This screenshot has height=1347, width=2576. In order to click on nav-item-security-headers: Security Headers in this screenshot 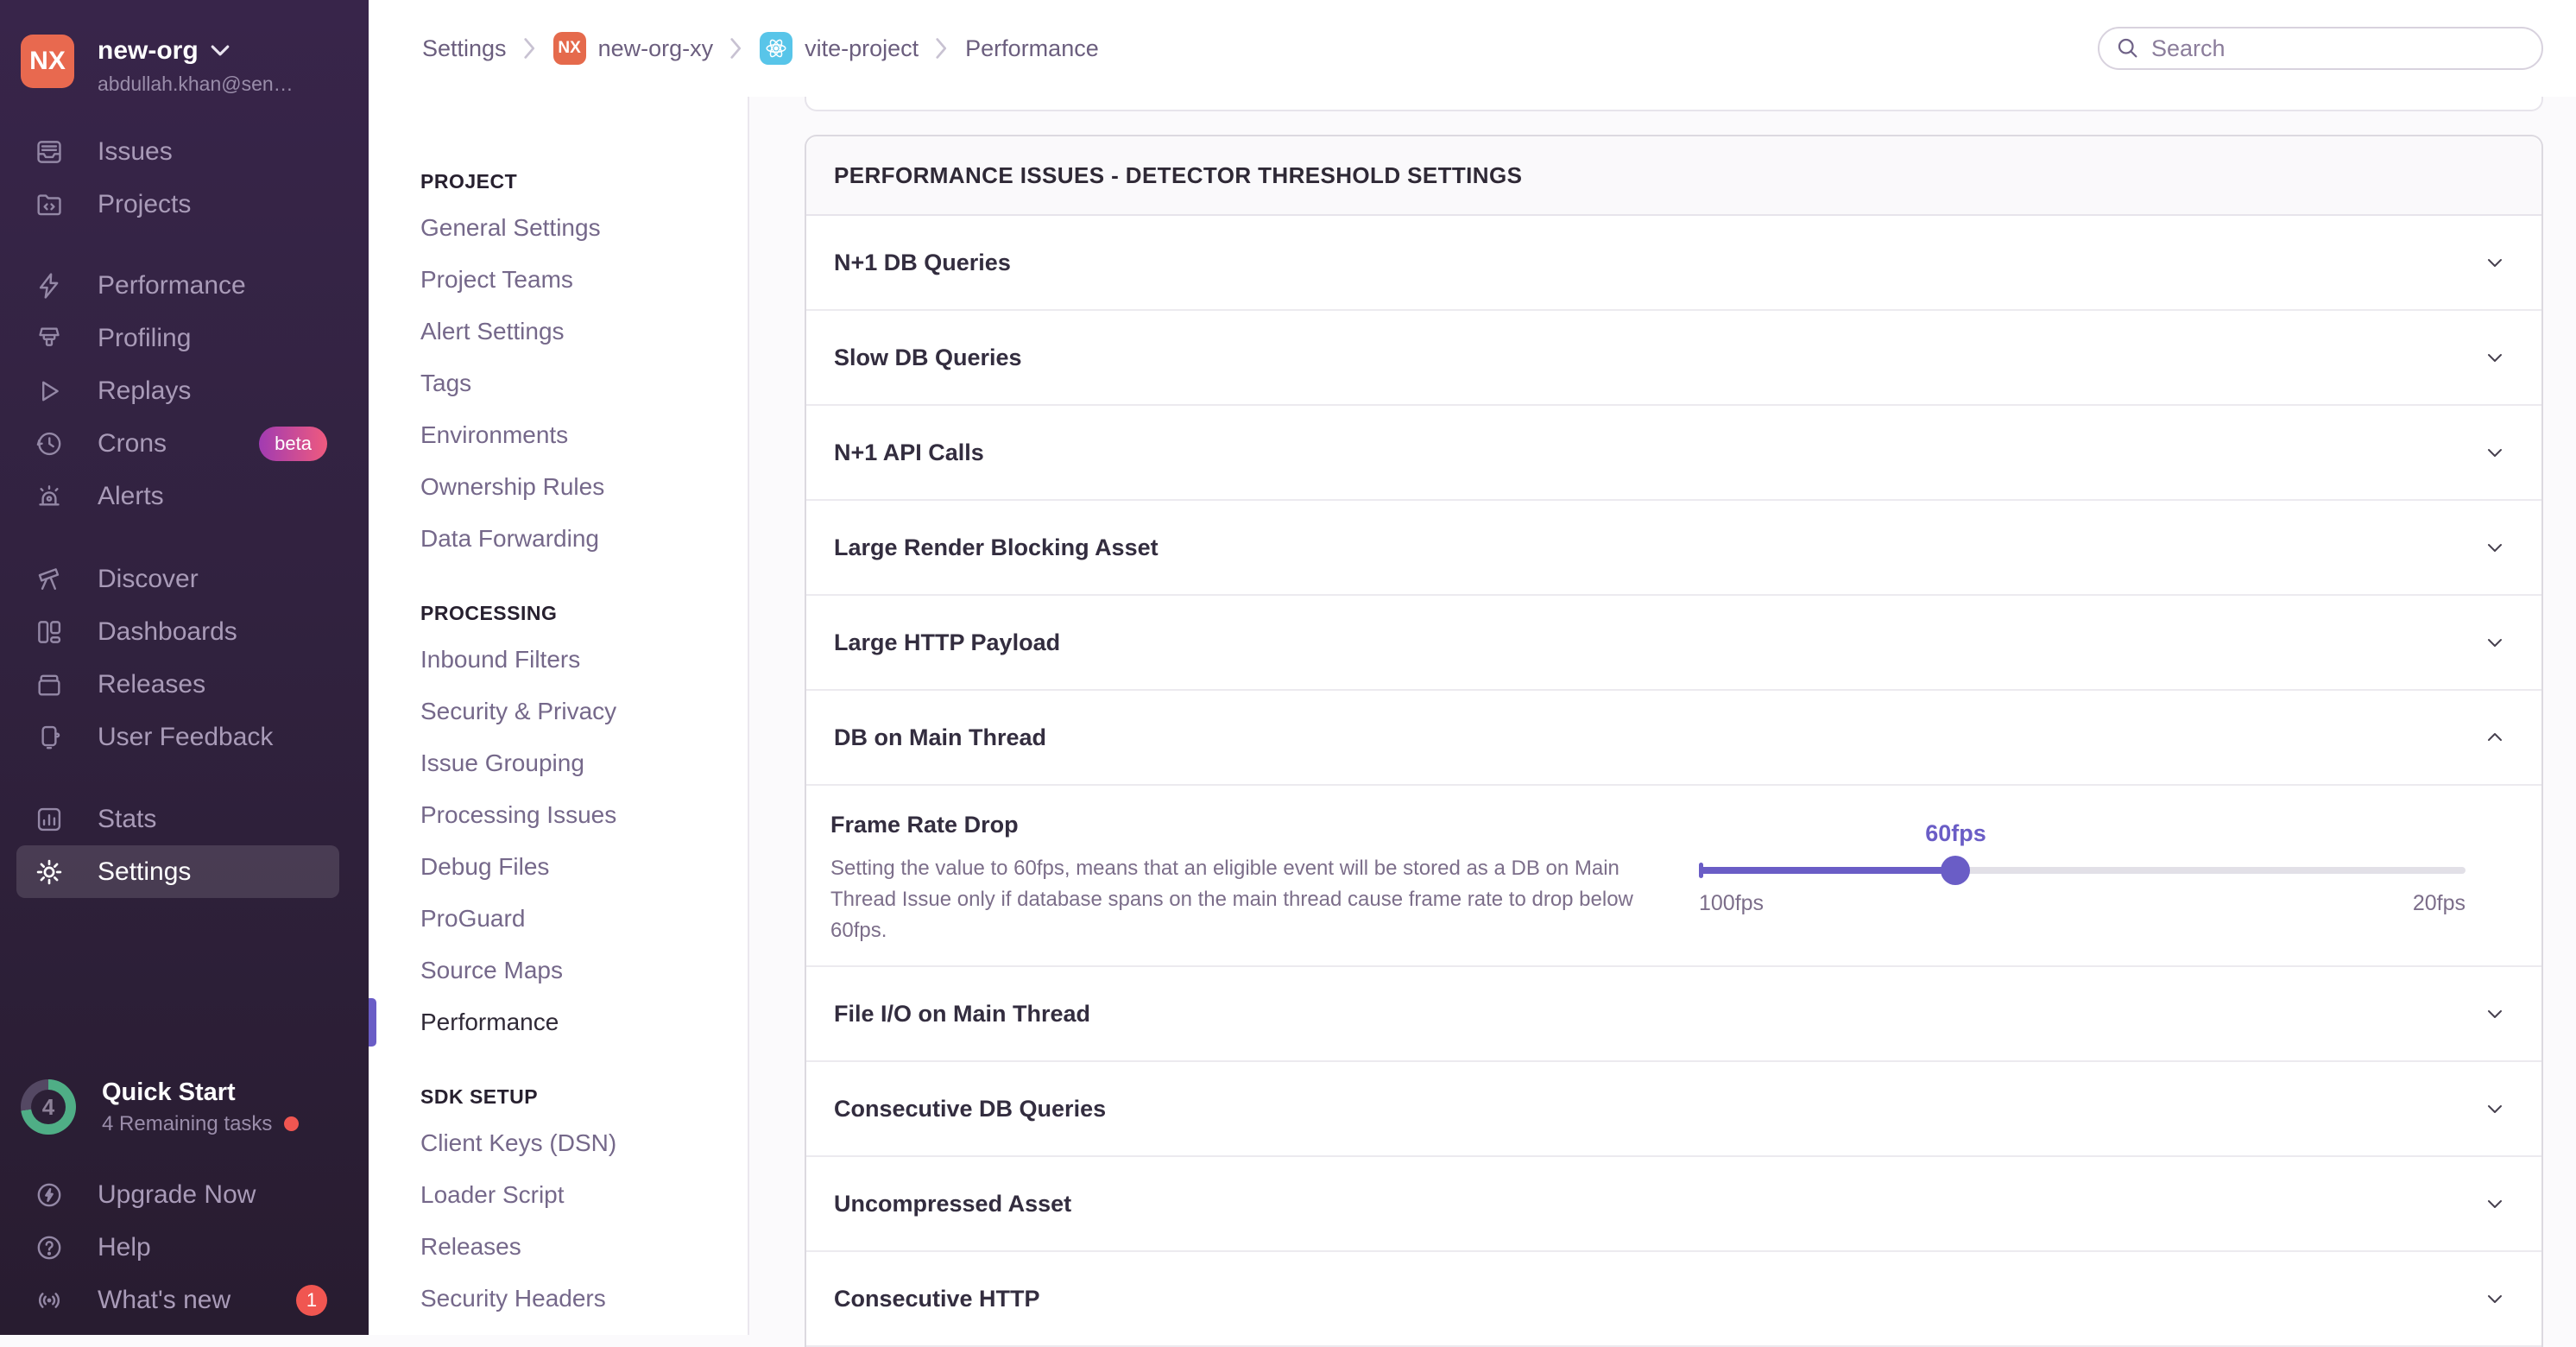, I will do `click(584, 1299)`.